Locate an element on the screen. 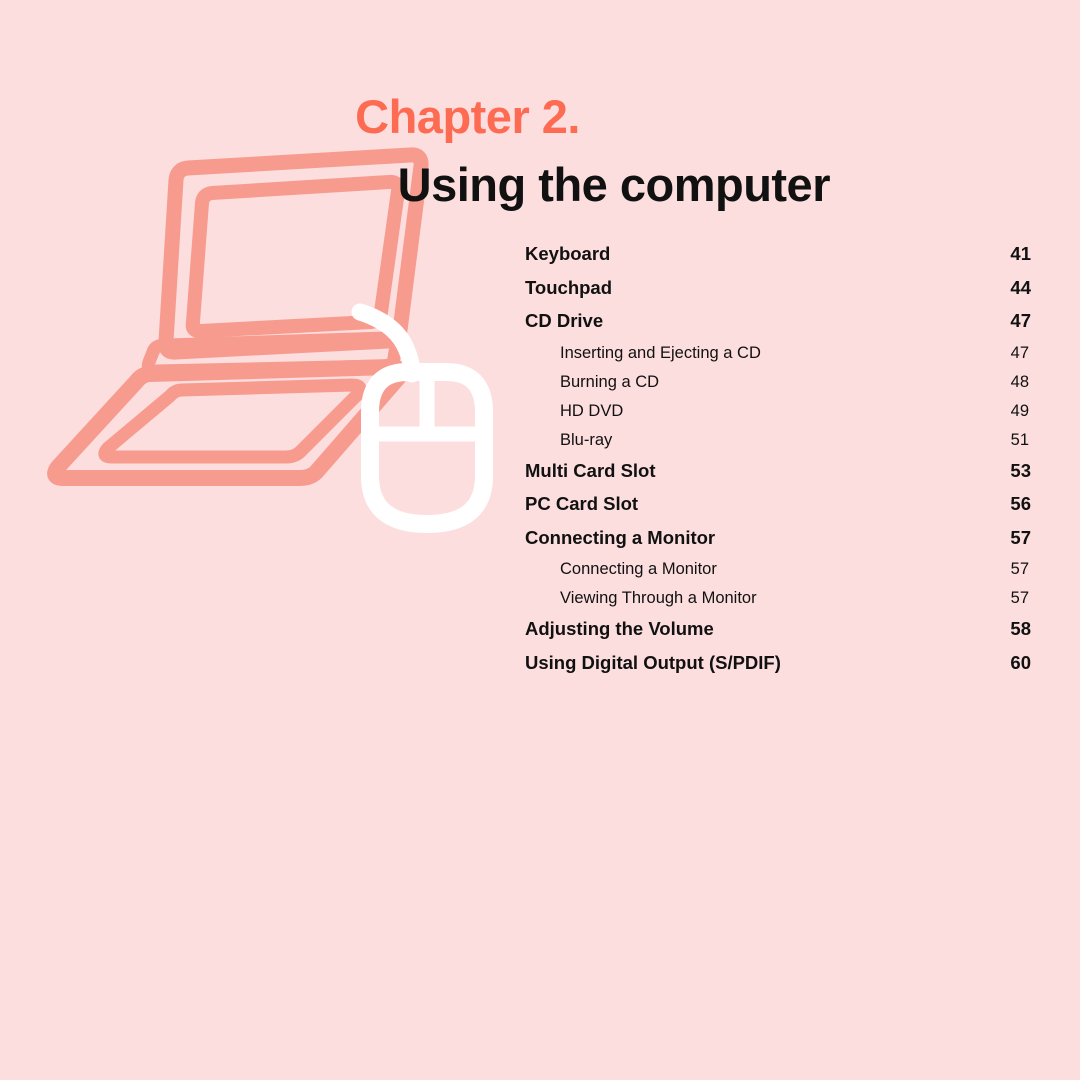 This screenshot has height=1080, width=1080. toc-entry-label: Keyboard is located at coordinates (568, 253).